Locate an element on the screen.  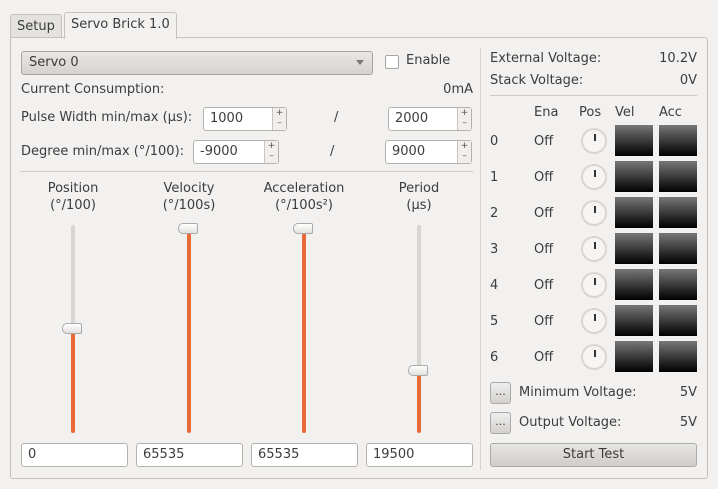
vertical-divider is located at coordinates (480, 259).